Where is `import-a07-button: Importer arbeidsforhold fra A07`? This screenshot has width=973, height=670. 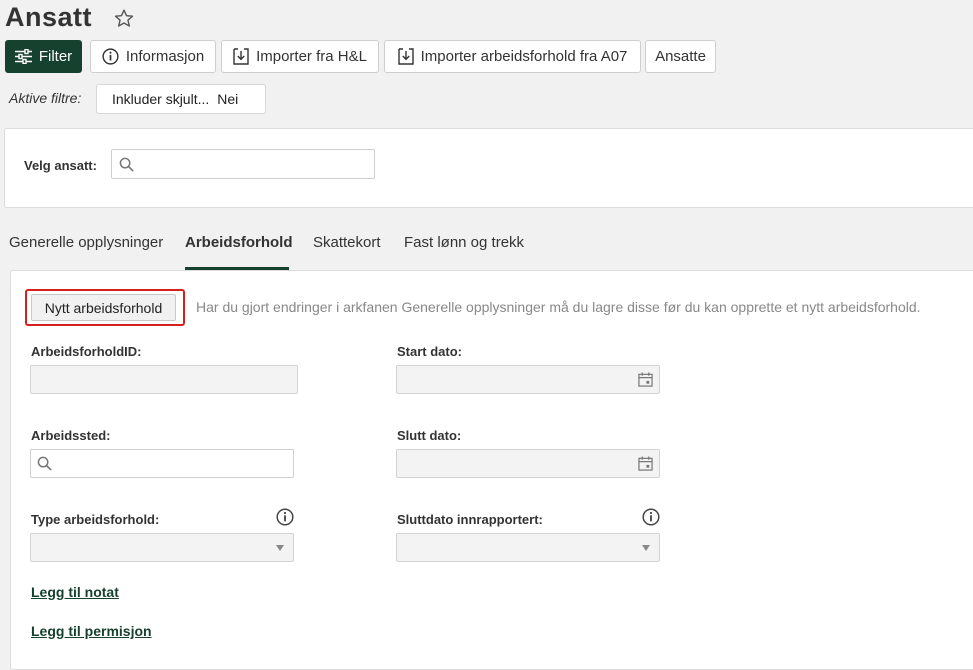
import-a07-button: Importer arbeidsforhold fra A07 is located at coordinates (512, 56).